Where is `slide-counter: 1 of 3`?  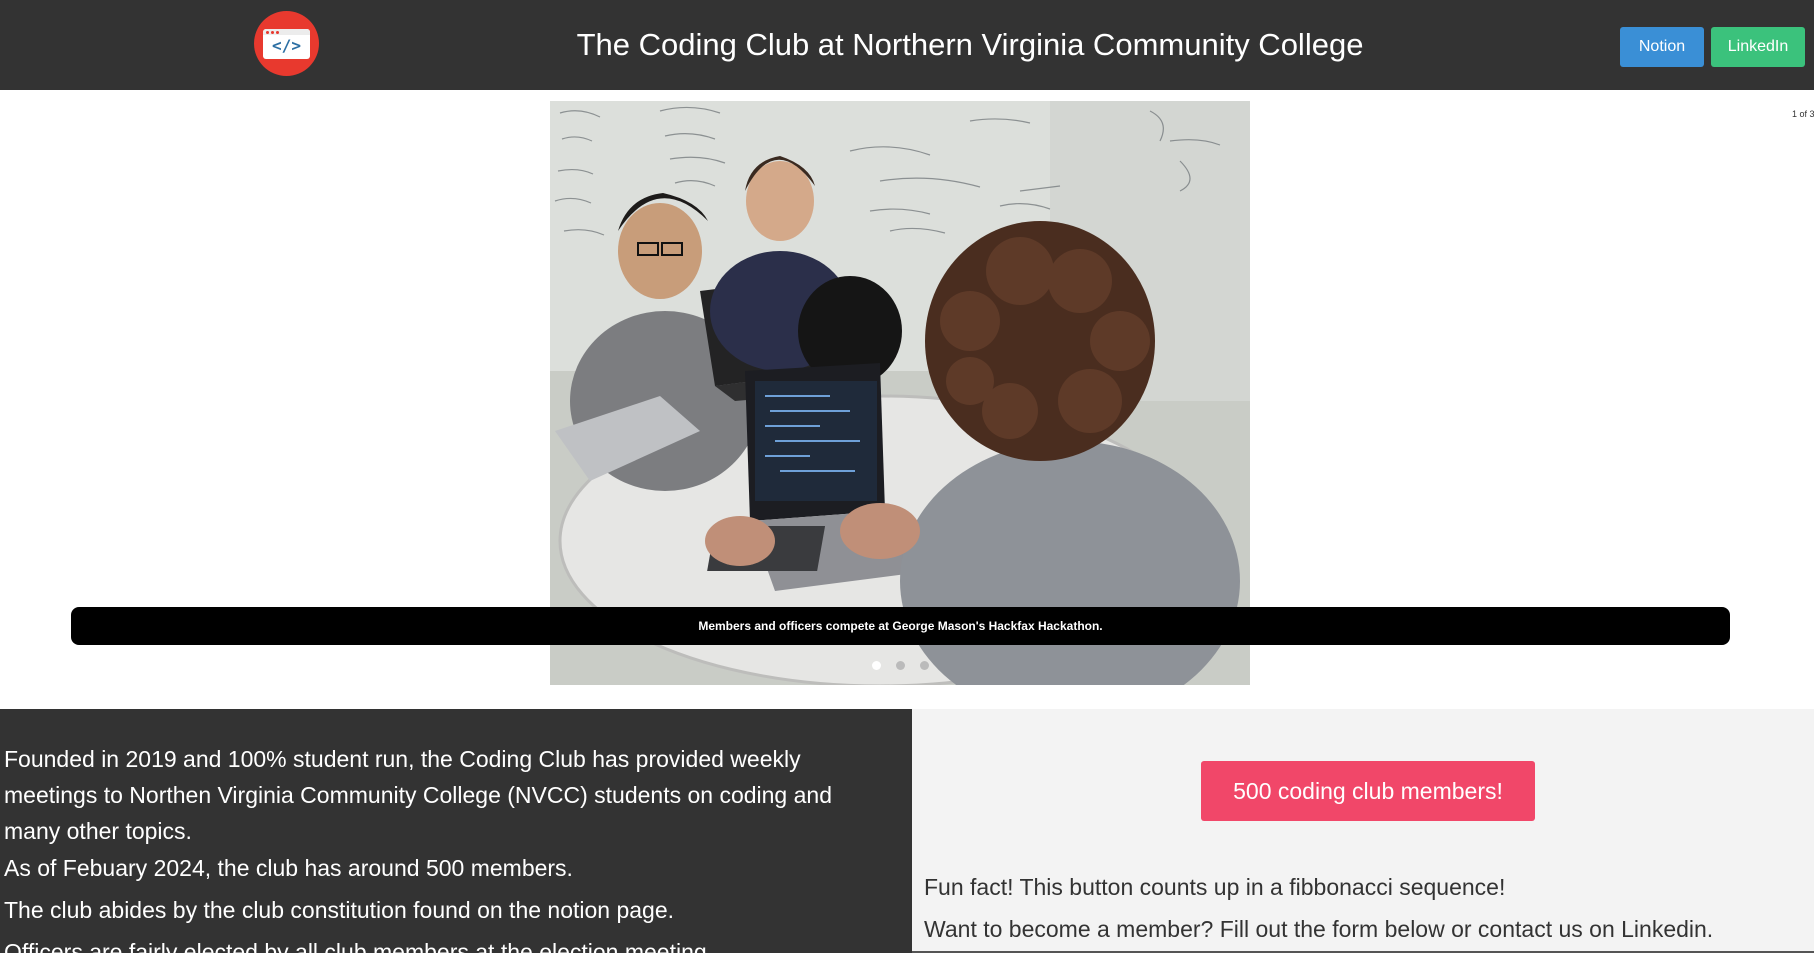 slide-counter: 1 of 3 is located at coordinates (1803, 114).